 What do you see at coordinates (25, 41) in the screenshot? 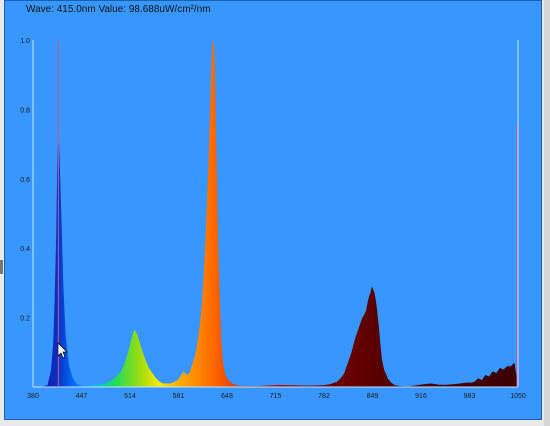
I see `y-tick-label: 1.0` at bounding box center [25, 41].